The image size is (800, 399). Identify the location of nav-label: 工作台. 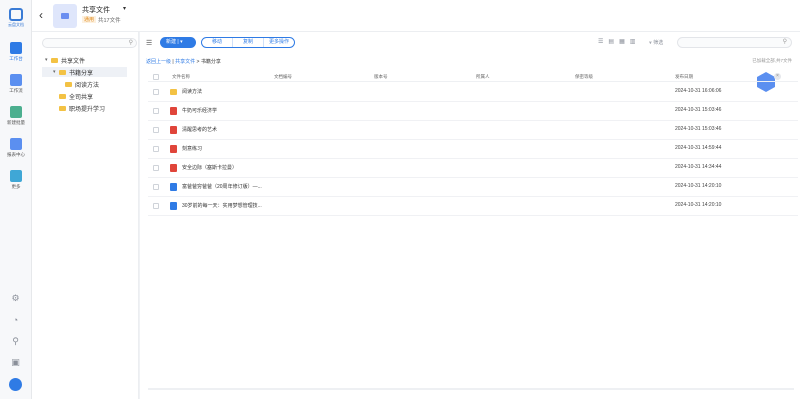
(16, 58).